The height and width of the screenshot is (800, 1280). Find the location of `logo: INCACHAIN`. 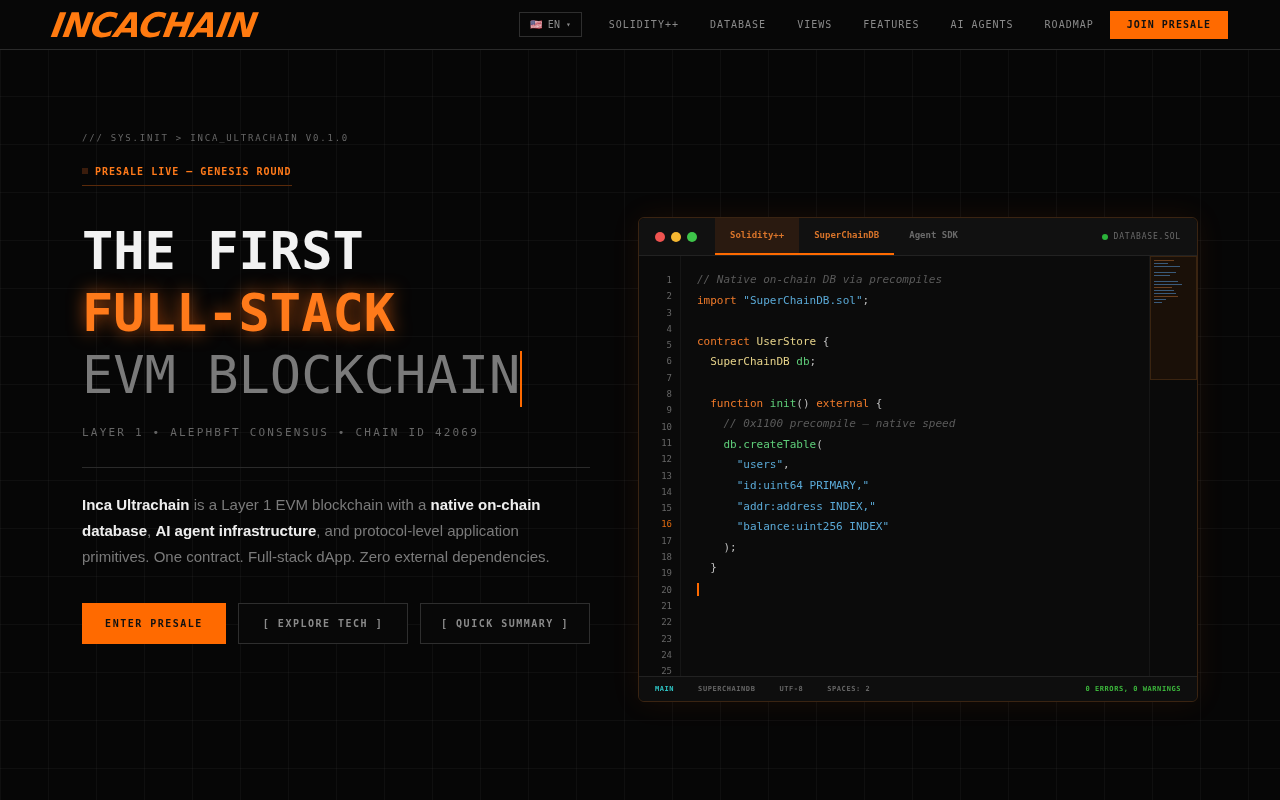

logo: INCACHAIN is located at coordinates (154, 24).